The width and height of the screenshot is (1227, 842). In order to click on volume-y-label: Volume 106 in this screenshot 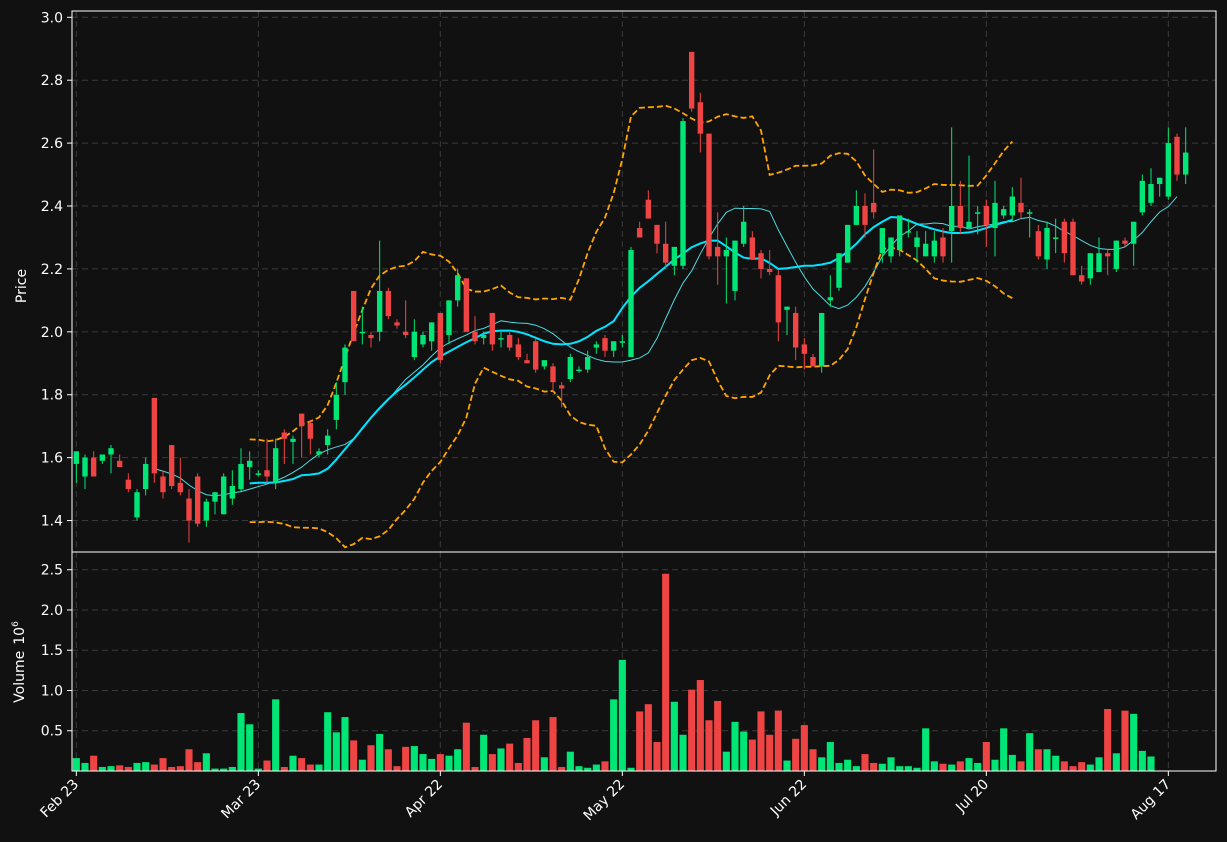, I will do `click(19, 662)`.